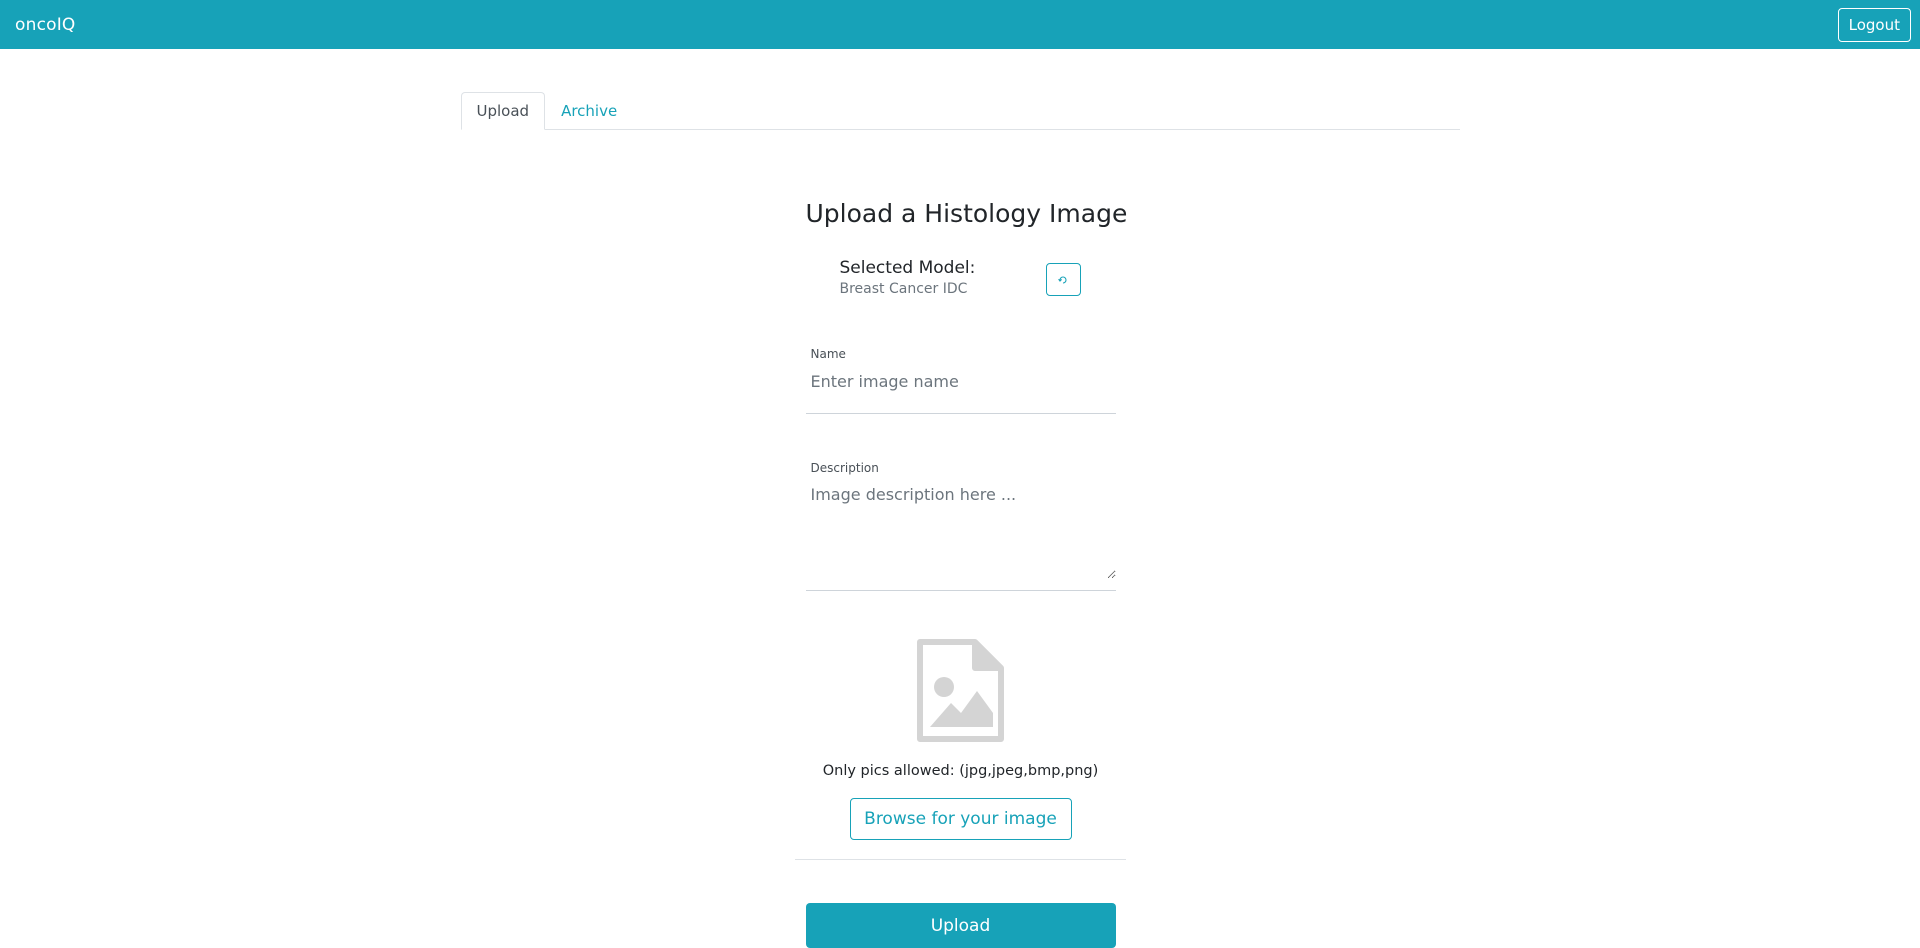 This screenshot has width=1920, height=948. Describe the element at coordinates (844, 468) in the screenshot. I see `description-label: Description` at that location.